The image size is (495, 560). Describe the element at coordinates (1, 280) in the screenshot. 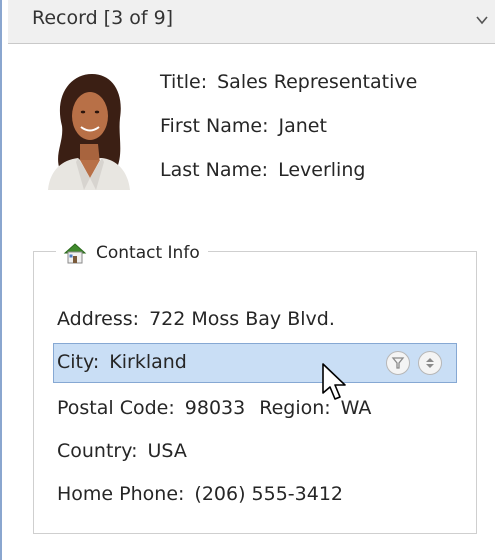

I see `panel-left-border` at that location.